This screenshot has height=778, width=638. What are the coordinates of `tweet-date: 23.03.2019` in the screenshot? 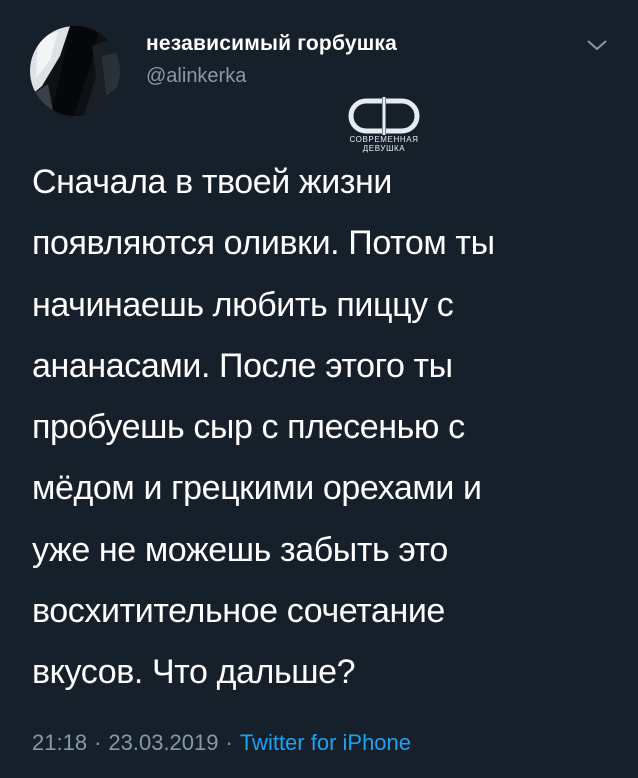 It's located at (163, 742).